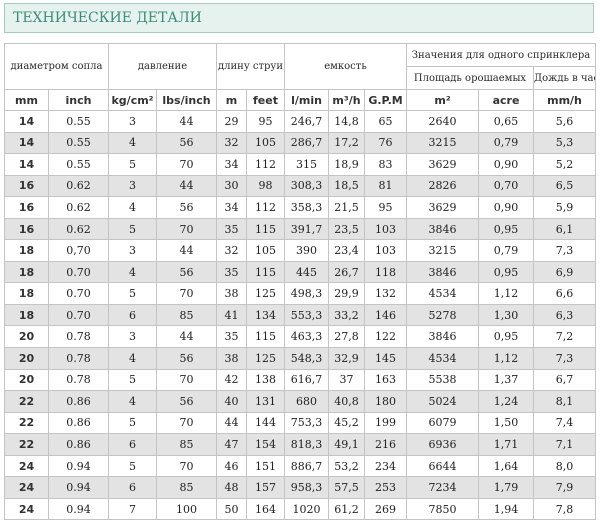  Describe the element at coordinates (385, 466) in the screenshot. I see `table-cell: 234` at that location.